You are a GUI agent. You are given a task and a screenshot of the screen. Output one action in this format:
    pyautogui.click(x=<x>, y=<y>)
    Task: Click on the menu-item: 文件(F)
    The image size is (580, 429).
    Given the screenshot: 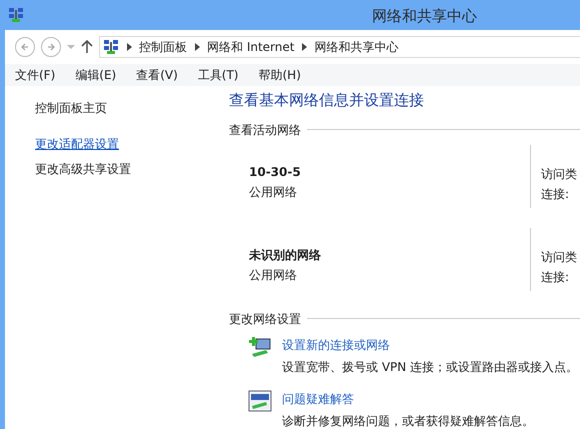 What is the action you would take?
    pyautogui.click(x=35, y=75)
    